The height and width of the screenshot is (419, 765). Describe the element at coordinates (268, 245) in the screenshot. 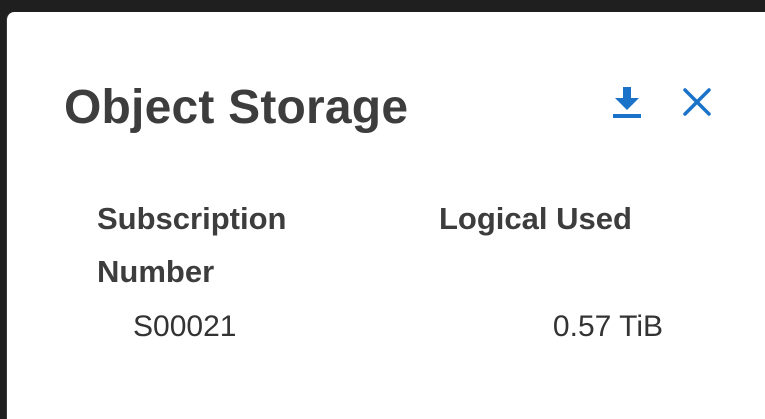

I see `header-subscription-number: Subscription Number` at that location.